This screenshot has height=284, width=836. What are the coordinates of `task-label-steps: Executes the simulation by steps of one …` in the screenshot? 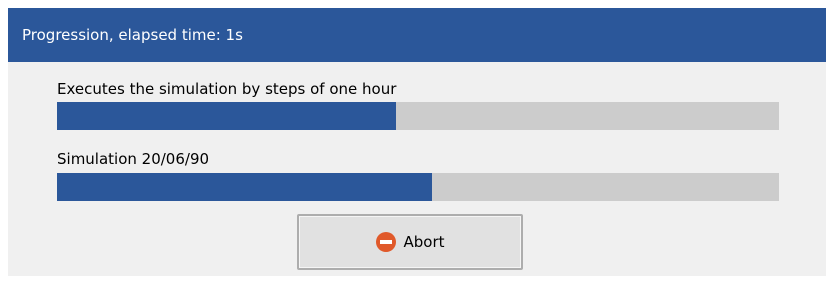 It's located at (227, 89).